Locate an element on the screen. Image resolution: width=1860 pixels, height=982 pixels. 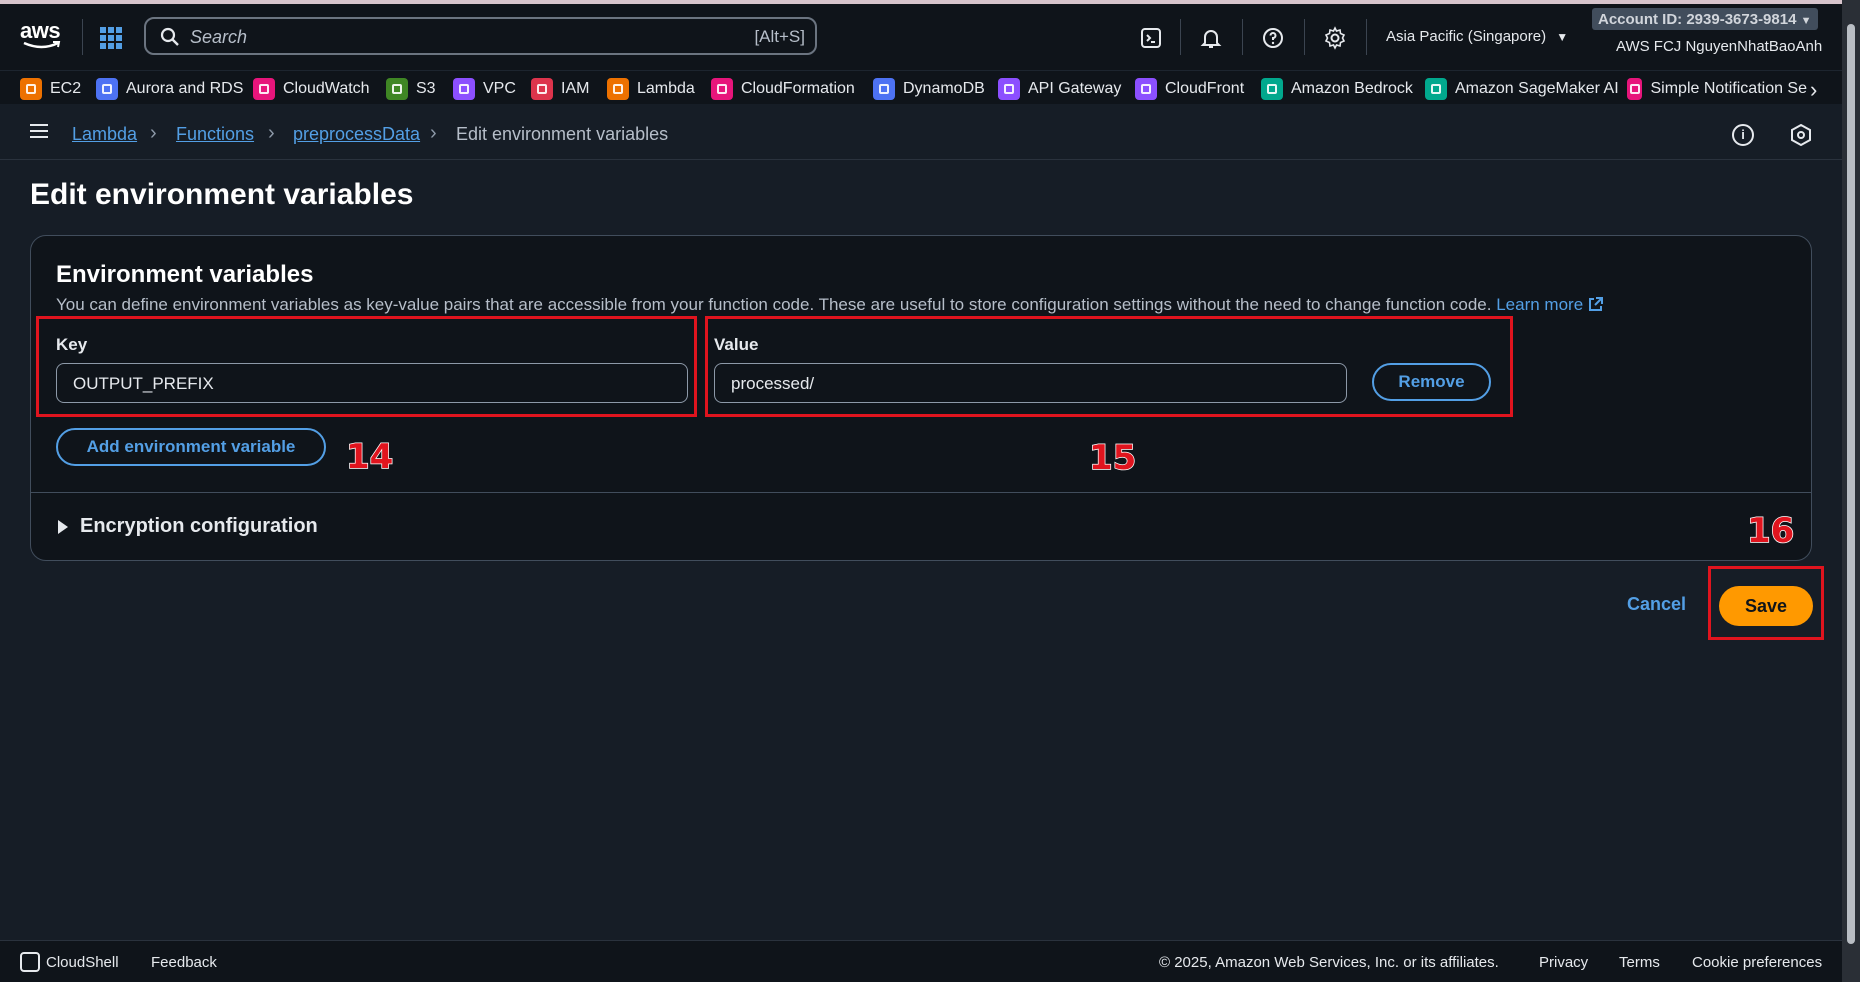
learn-more-link: Learn more is located at coordinates (1550, 304).